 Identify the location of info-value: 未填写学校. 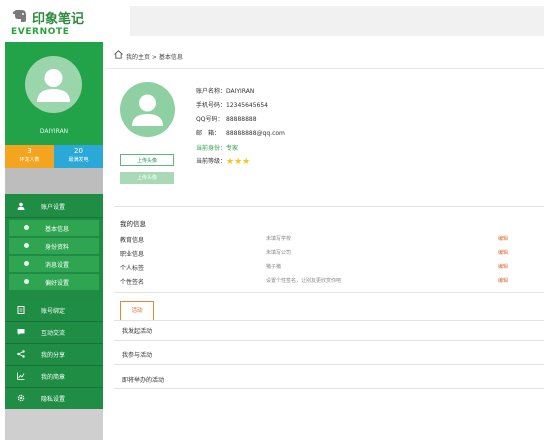
(279, 239).